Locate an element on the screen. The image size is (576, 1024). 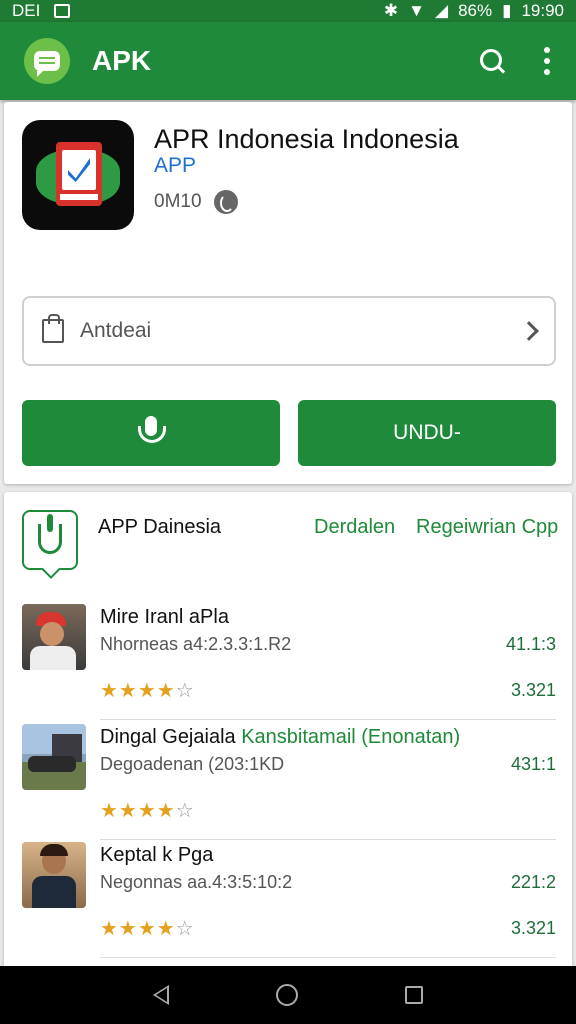
item-name-main: Dingal Gejaiala is located at coordinates (168, 737).